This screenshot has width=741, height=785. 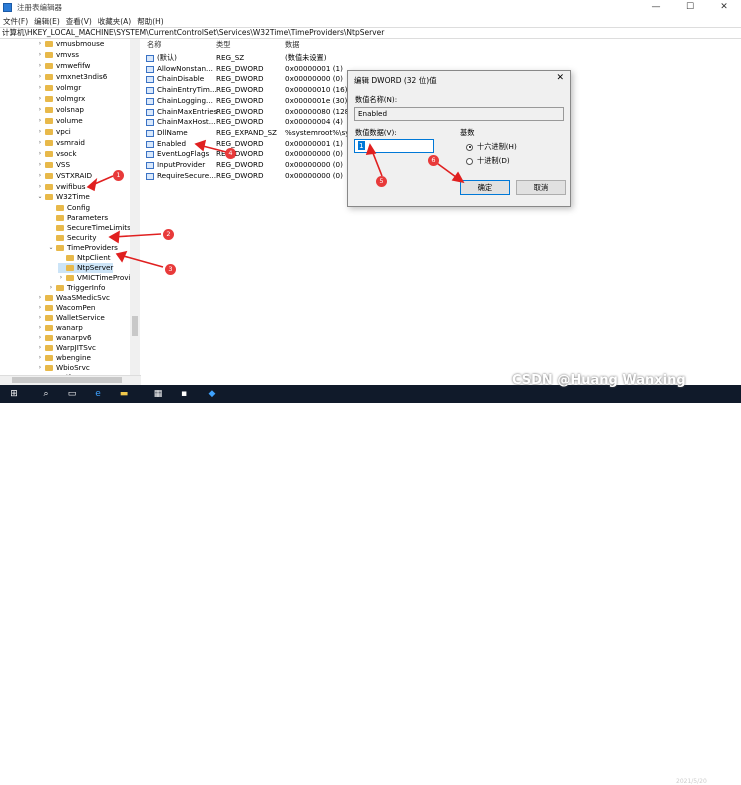 What do you see at coordinates (14, 394) in the screenshot?
I see `start-icon: ⊞` at bounding box center [14, 394].